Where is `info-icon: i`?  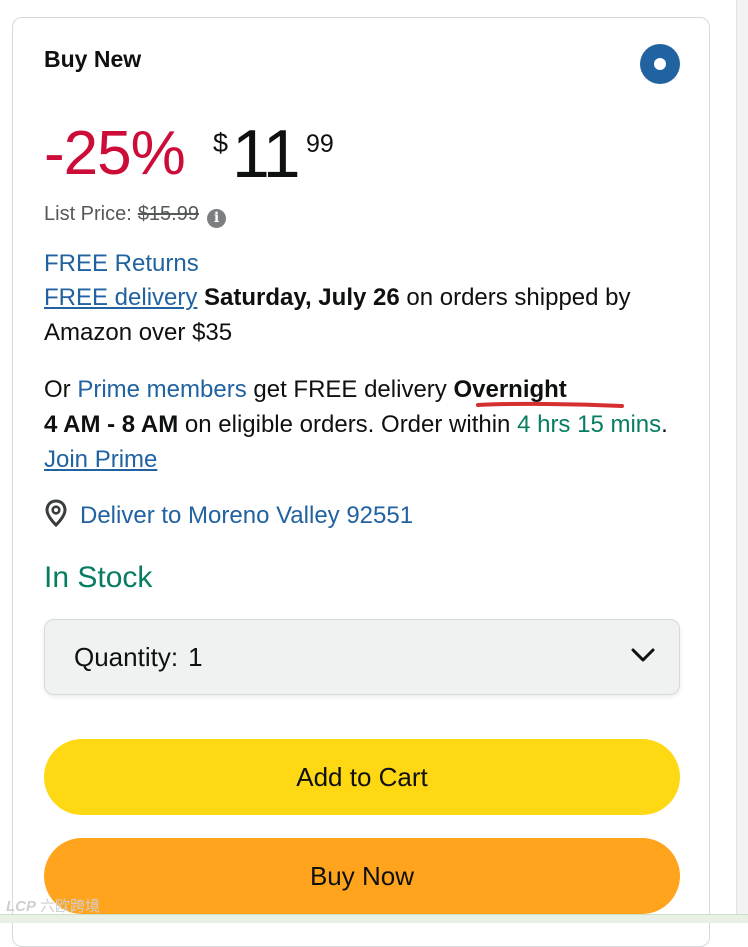
info-icon: i is located at coordinates (216, 218).